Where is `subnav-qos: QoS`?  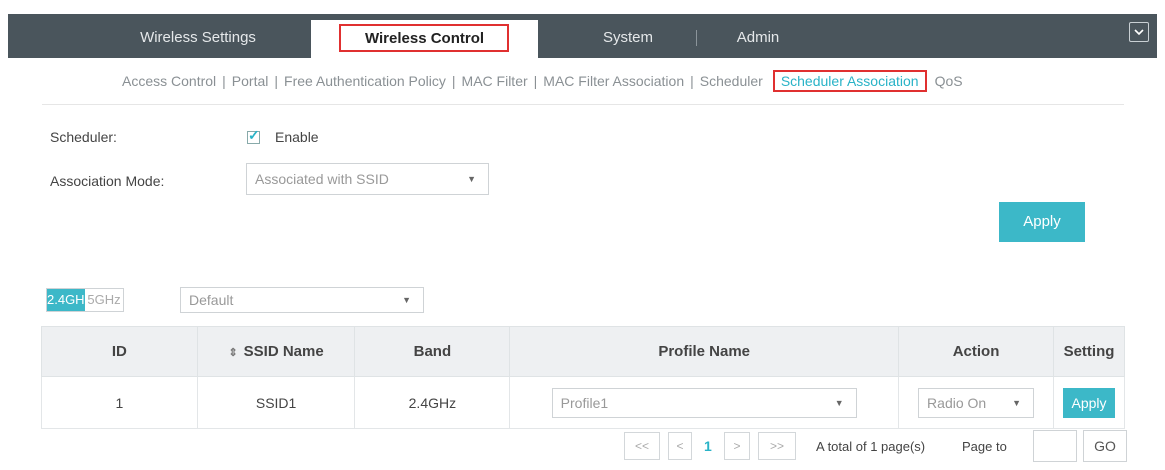
subnav-qos: QoS is located at coordinates (949, 81).